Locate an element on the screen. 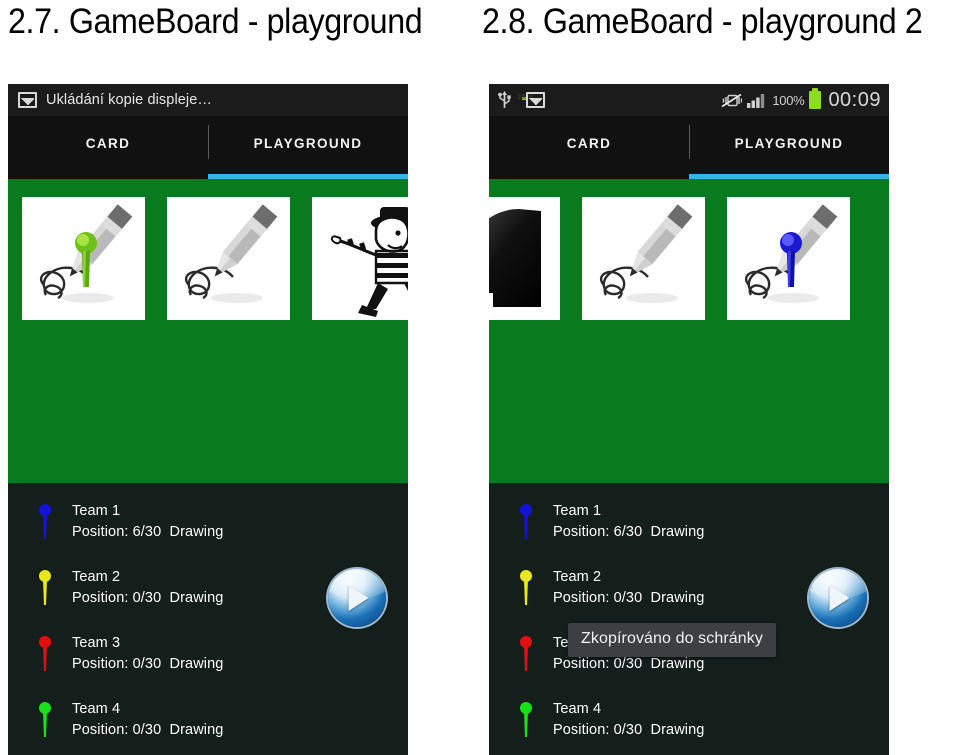 This screenshot has height=755, width=960. battery-percent-label: 100% is located at coordinates (788, 100).